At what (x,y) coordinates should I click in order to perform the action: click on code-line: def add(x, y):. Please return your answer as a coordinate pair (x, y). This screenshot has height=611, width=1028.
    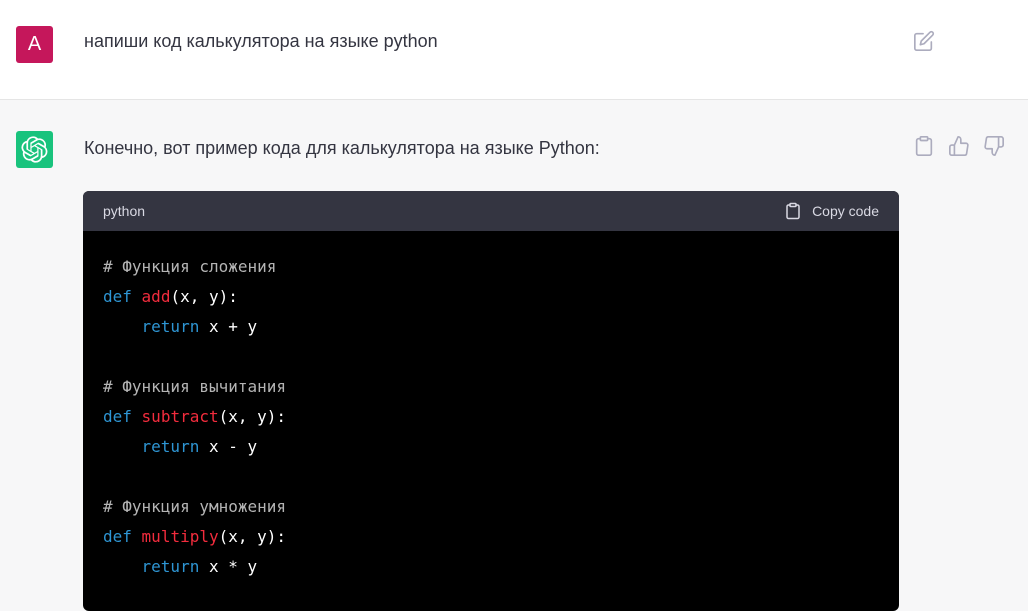
    Looking at the image, I should click on (194, 297).